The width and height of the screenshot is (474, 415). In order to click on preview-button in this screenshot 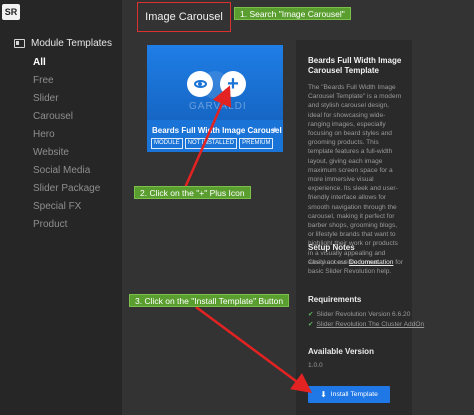, I will do `click(200, 84)`.